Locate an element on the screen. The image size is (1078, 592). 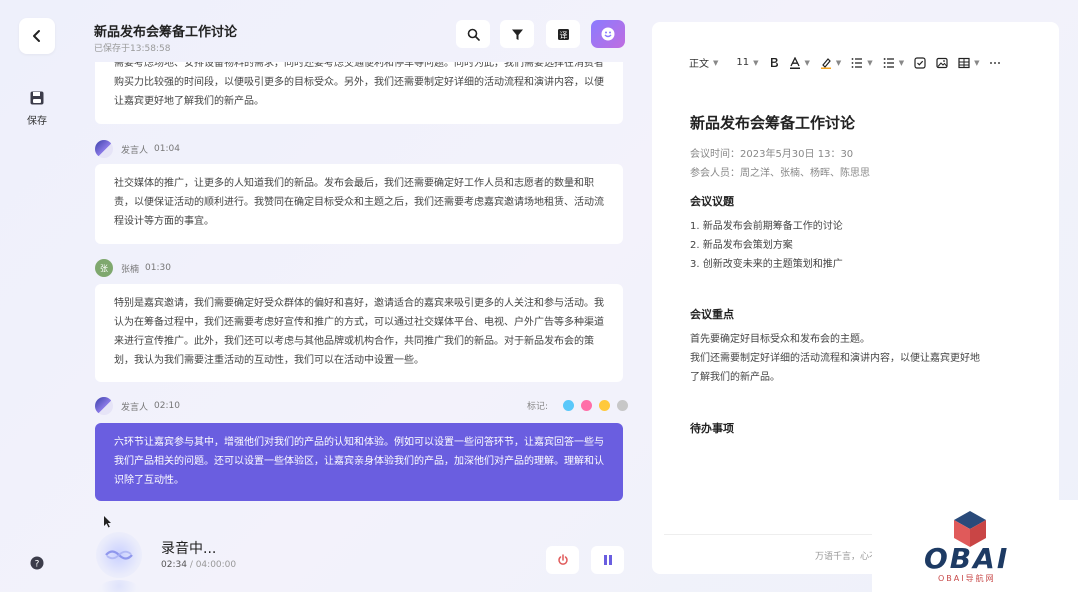
recording-time: 02:34 / 04:00:00 is located at coordinates (198, 565).